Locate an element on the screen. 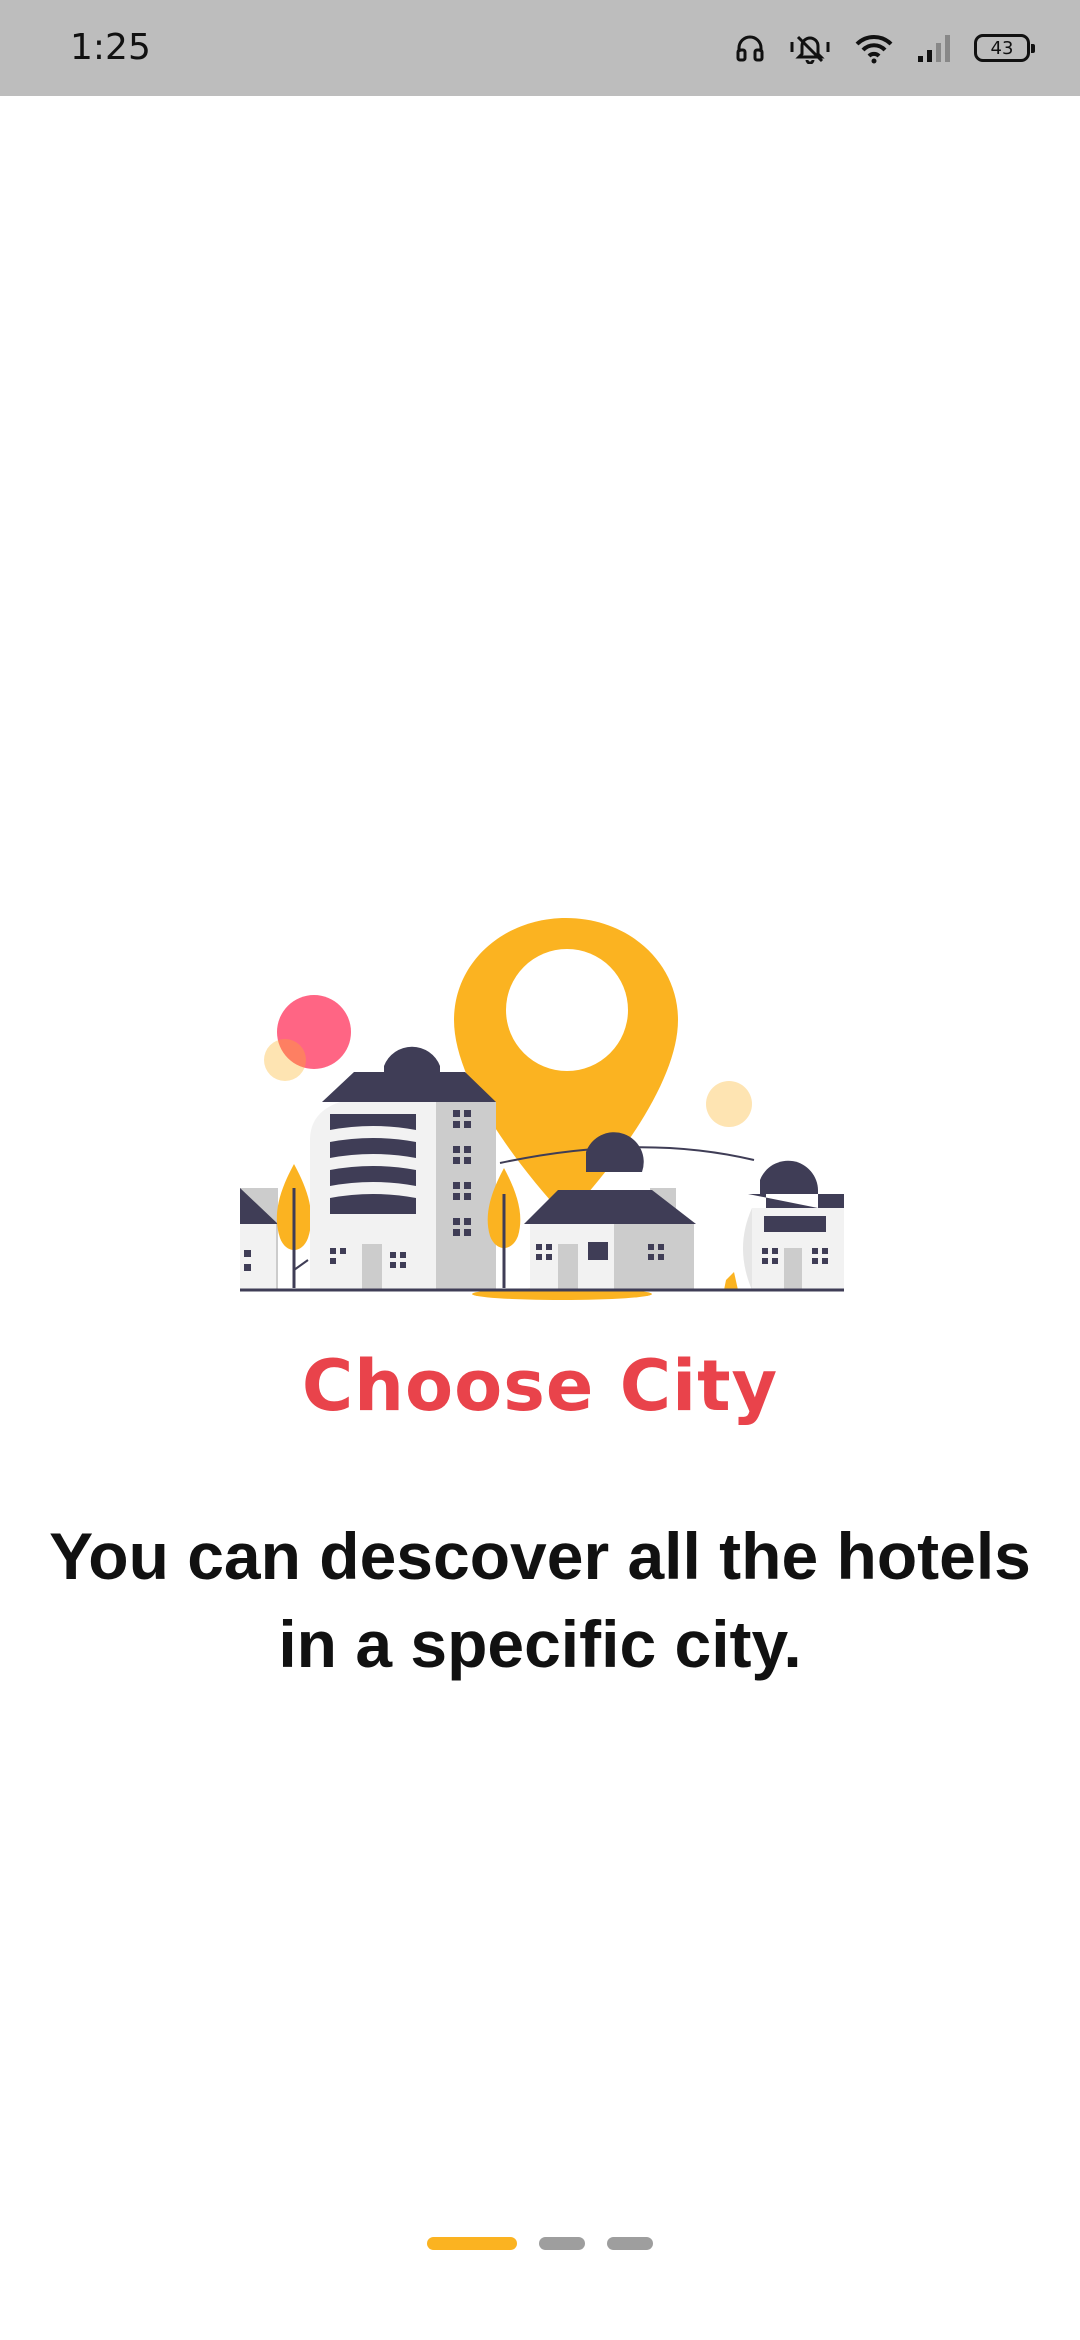 The width and height of the screenshot is (1080, 2340). right-house is located at coordinates (793, 1225).